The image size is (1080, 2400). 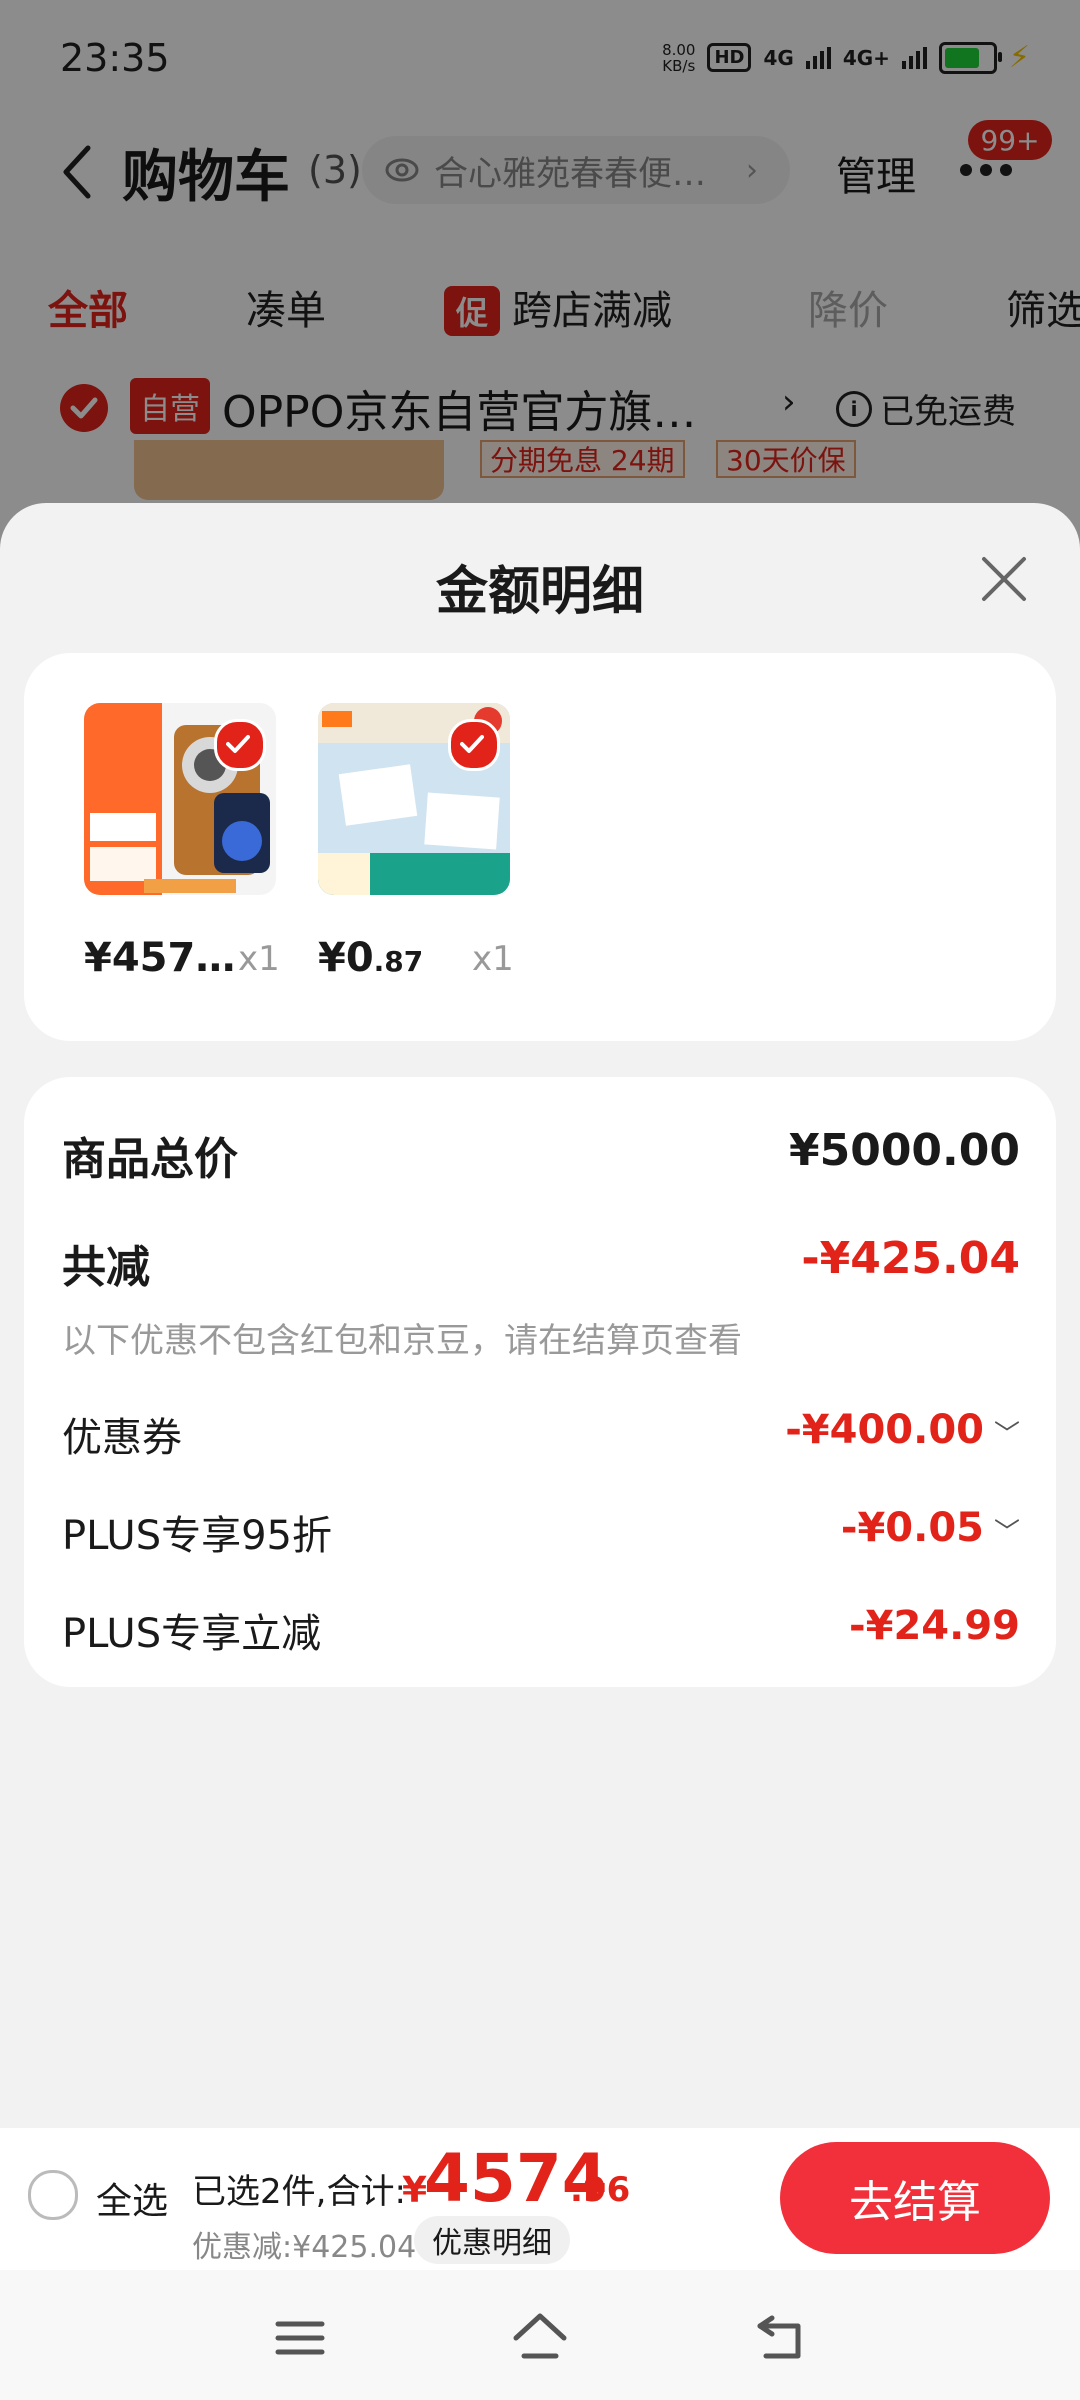 I want to click on back-nav-icon, so click(x=782, y=2338).